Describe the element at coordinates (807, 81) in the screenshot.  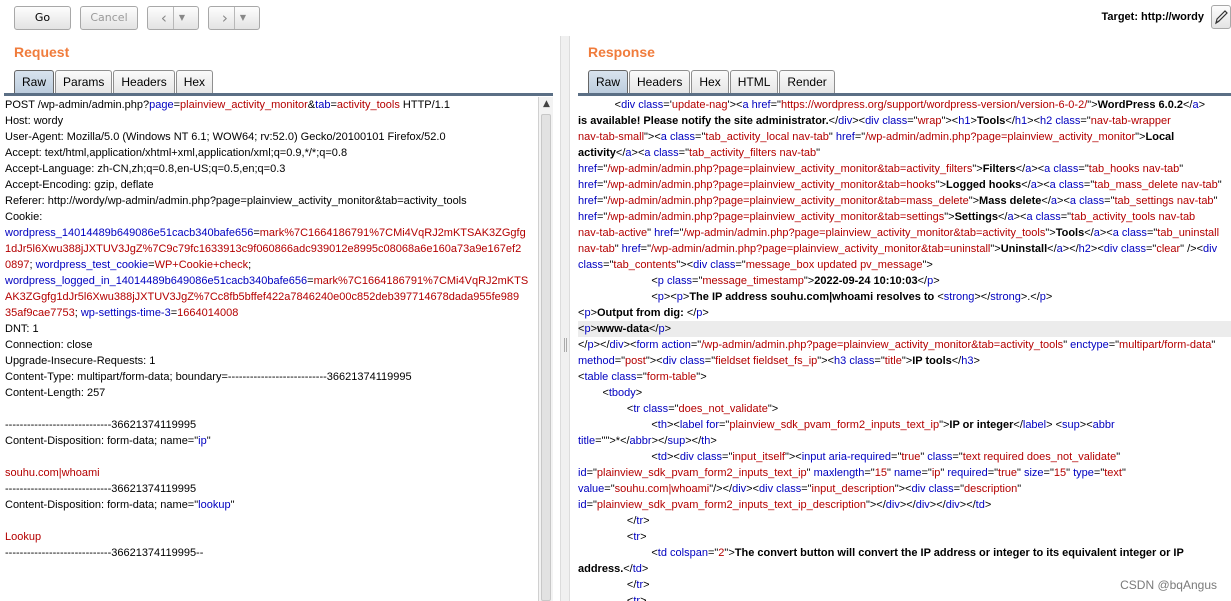
I see `tab-render: Render` at that location.